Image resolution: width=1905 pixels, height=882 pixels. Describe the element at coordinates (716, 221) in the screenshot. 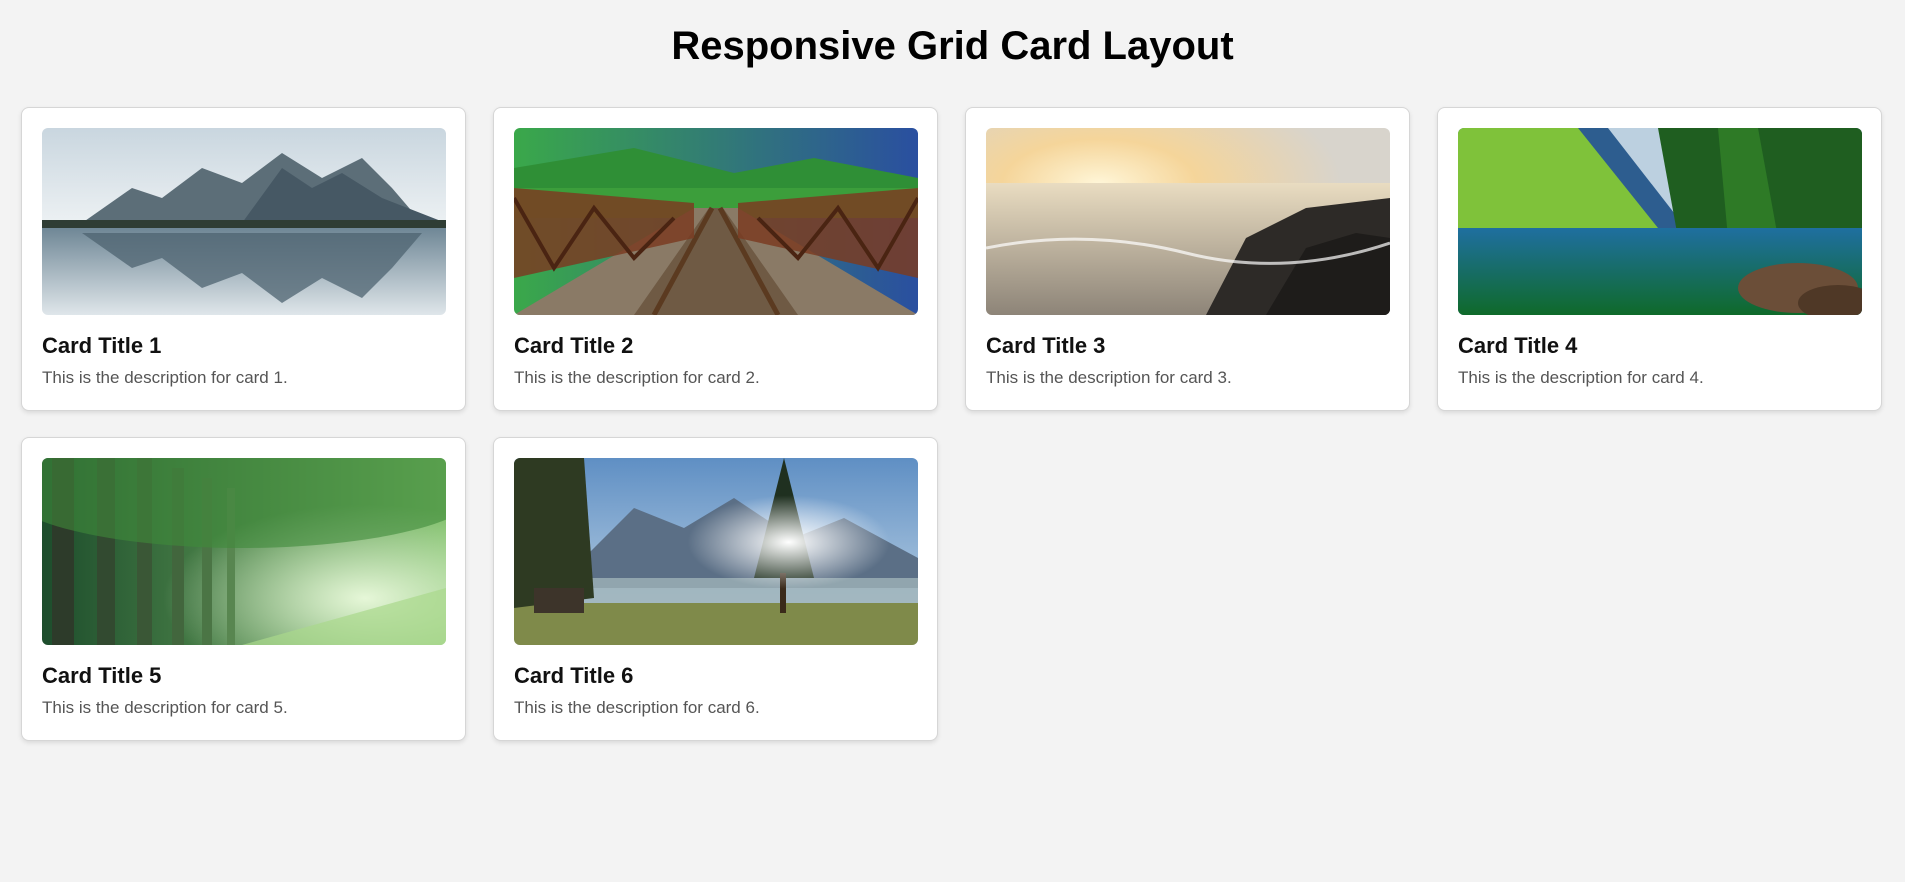

I see `card-image-railway-bridge` at that location.